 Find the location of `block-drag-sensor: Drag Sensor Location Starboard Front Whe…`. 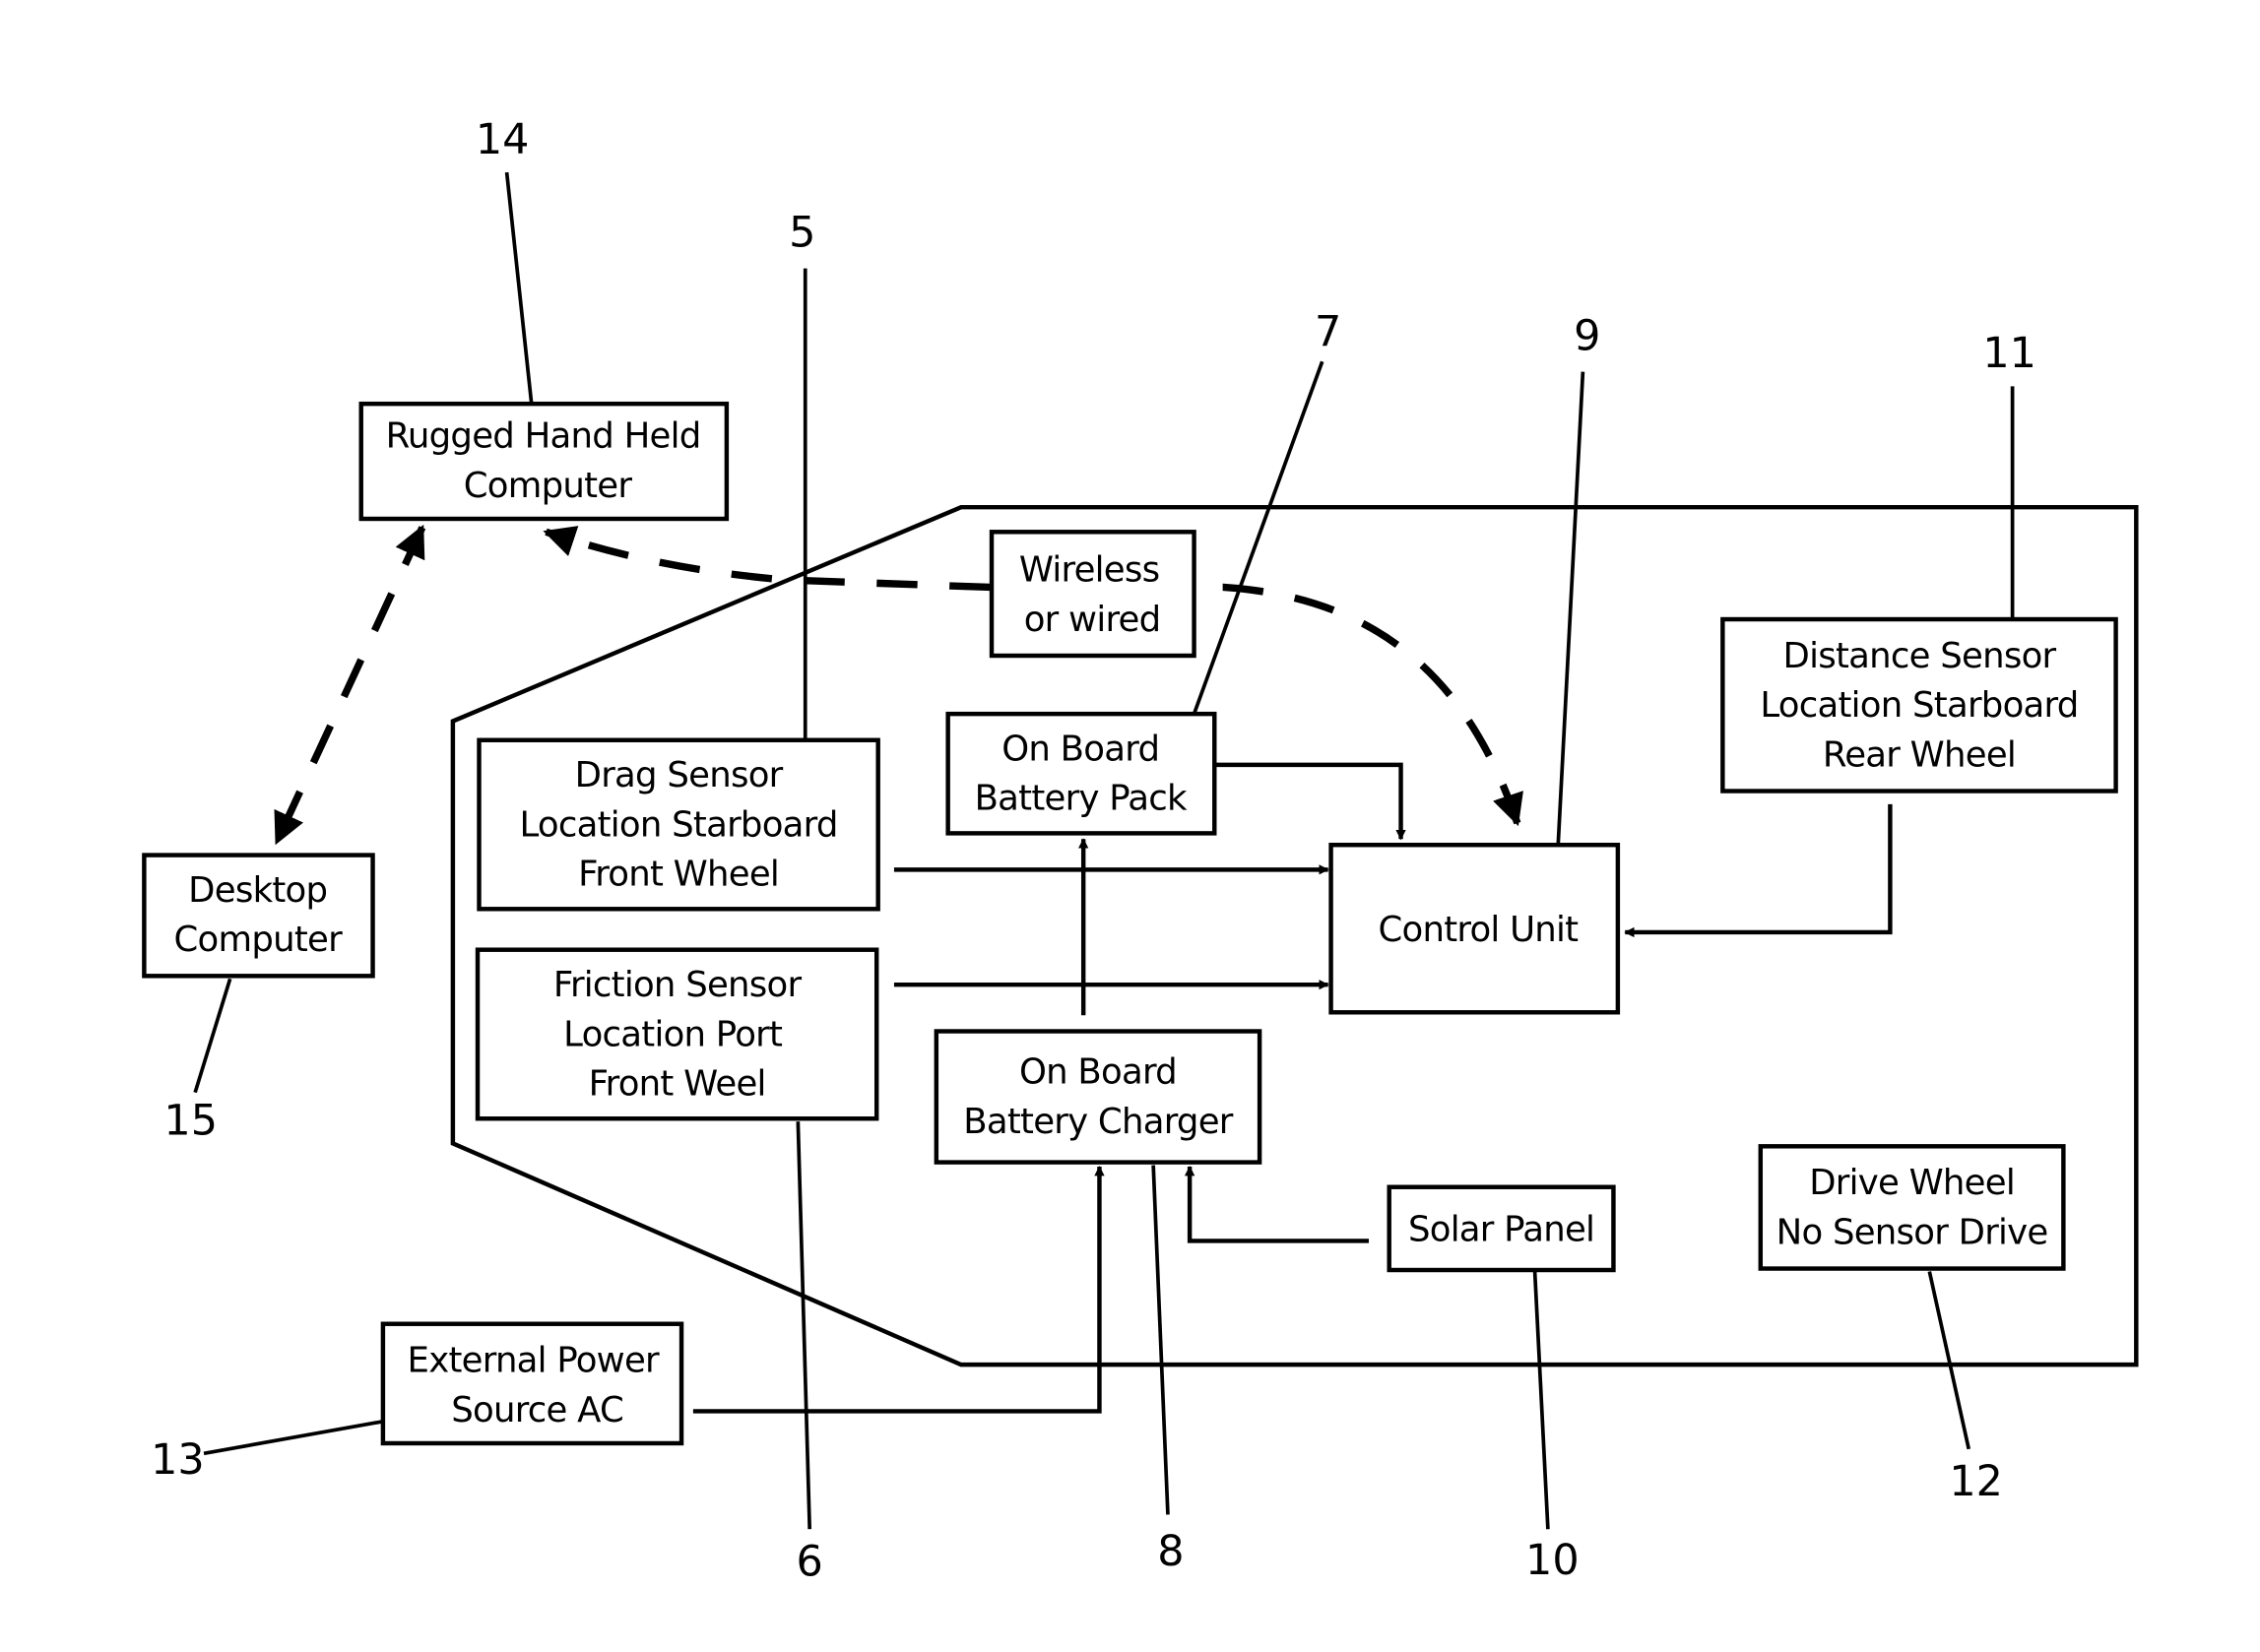

block-drag-sensor: Drag Sensor Location Starboard Front Whe… is located at coordinates (678, 825).